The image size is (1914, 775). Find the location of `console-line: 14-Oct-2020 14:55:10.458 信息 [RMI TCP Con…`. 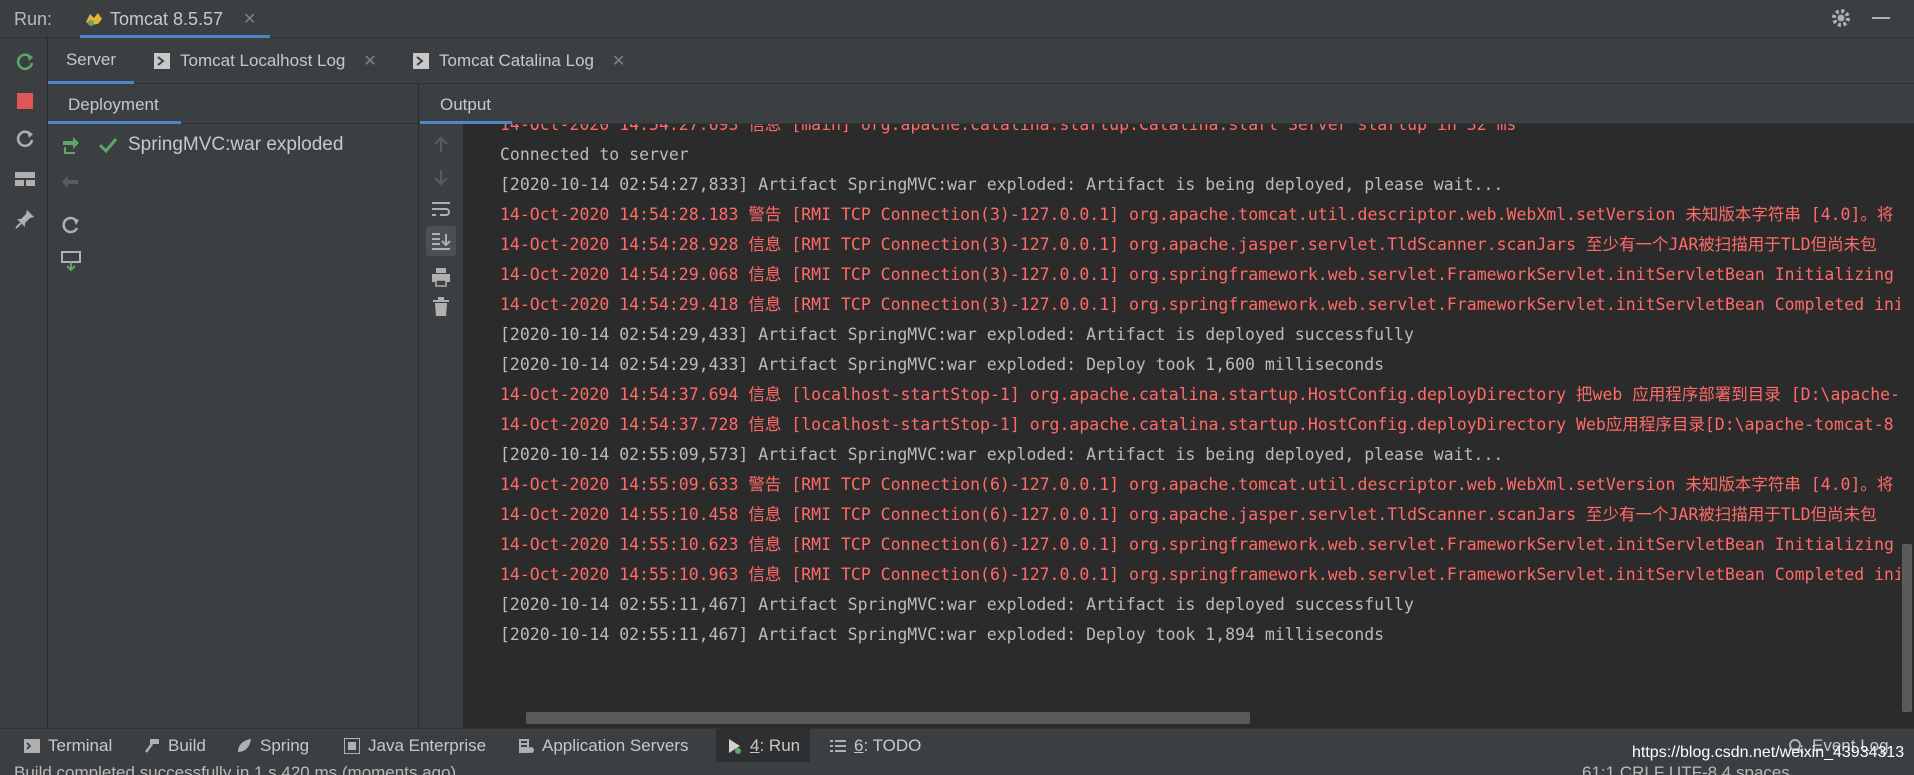

console-line: 14-Oct-2020 14:55:10.458 信息 [RMI TCP Con… is located at coordinates (1188, 514).